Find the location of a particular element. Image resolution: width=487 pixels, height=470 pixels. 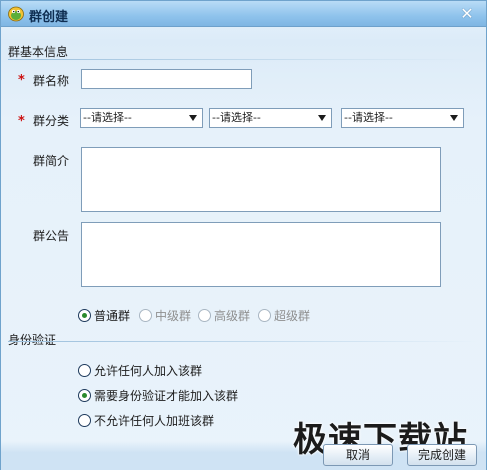

radio-group-level-advanced: 高级群 is located at coordinates (224, 315).